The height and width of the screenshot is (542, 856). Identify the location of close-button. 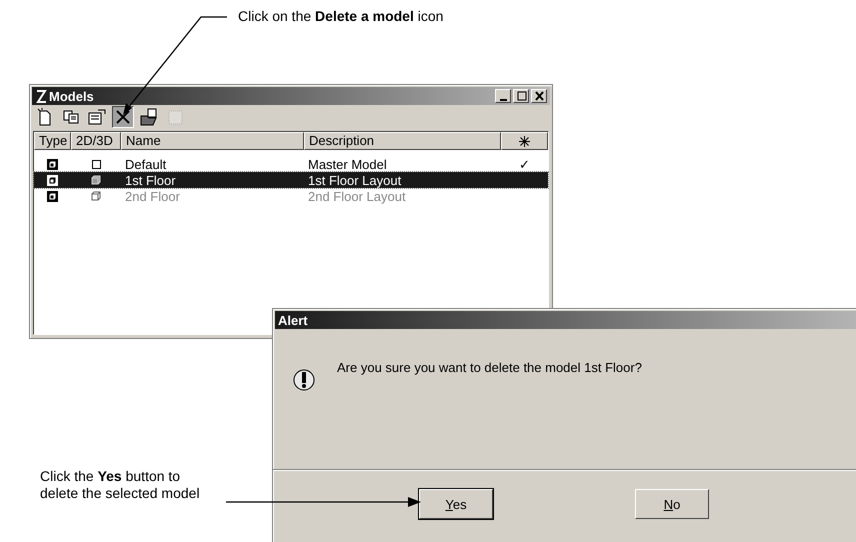
(539, 96).